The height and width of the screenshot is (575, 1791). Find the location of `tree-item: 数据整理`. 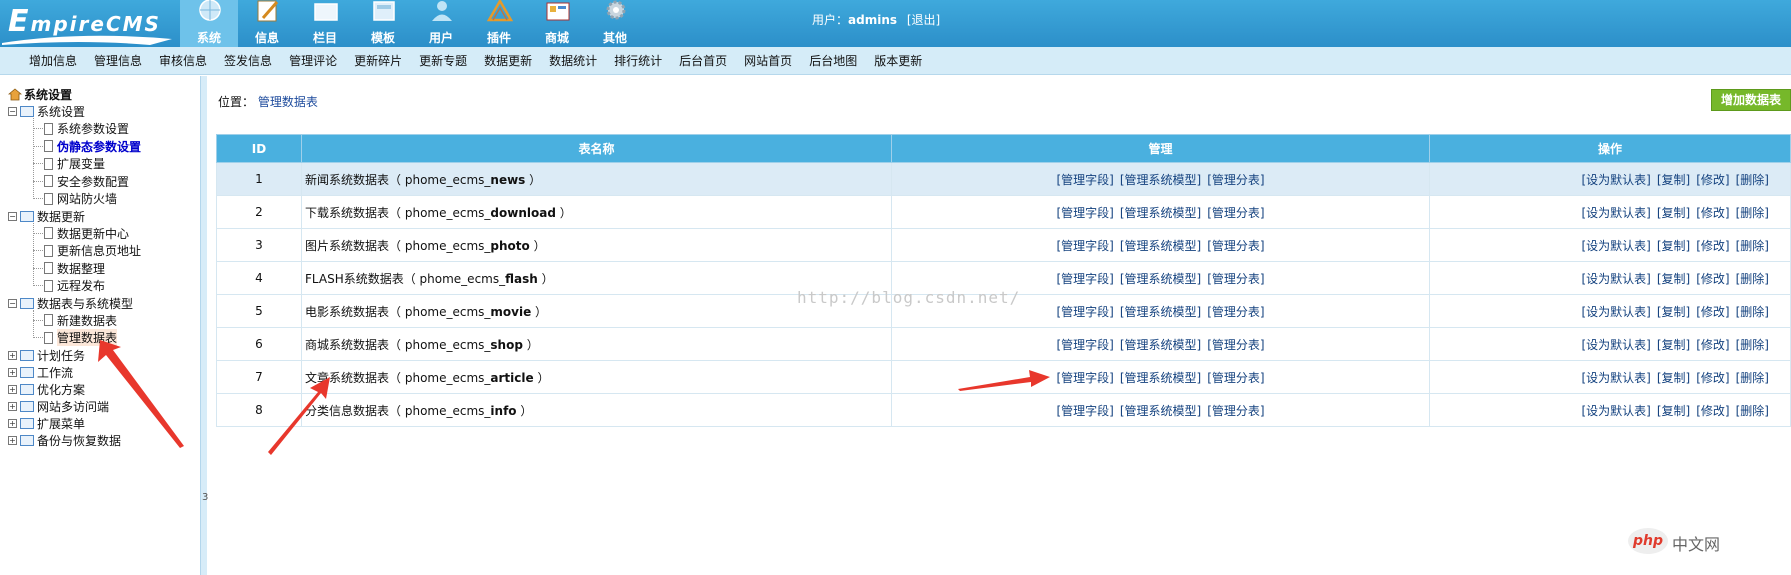

tree-item: 数据整理 is located at coordinates (74, 268).